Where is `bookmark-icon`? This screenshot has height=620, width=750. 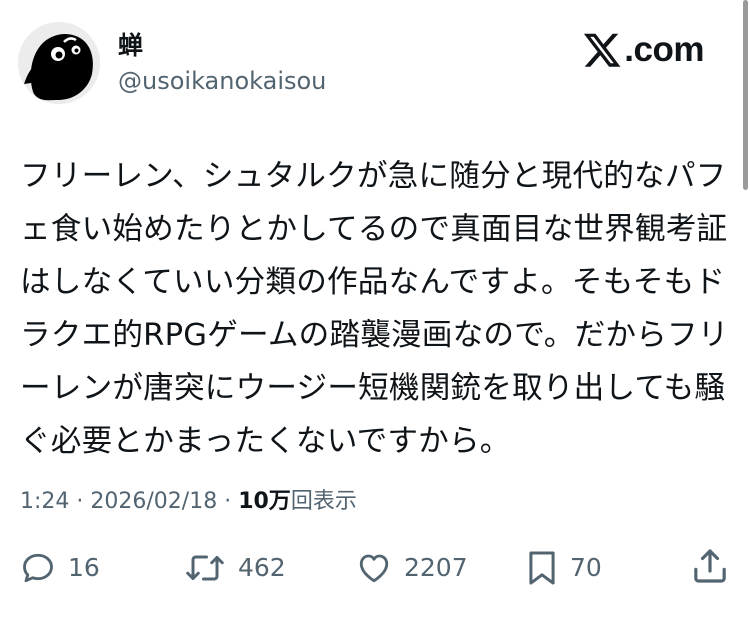 bookmark-icon is located at coordinates (542, 568).